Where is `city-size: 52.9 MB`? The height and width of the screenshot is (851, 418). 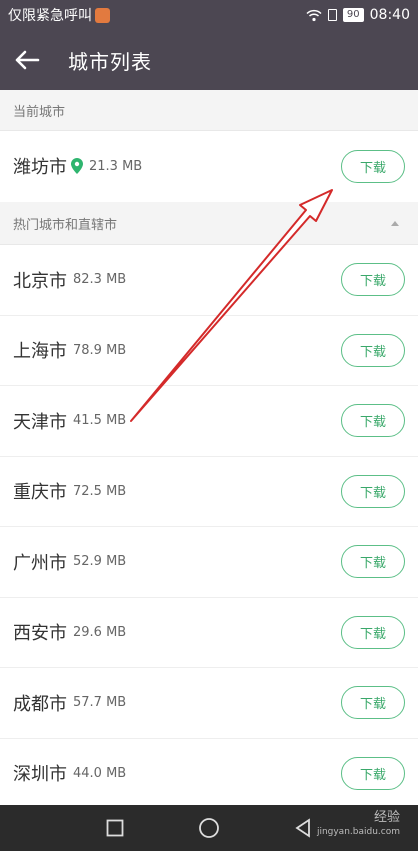 city-size: 52.9 MB is located at coordinates (100, 562).